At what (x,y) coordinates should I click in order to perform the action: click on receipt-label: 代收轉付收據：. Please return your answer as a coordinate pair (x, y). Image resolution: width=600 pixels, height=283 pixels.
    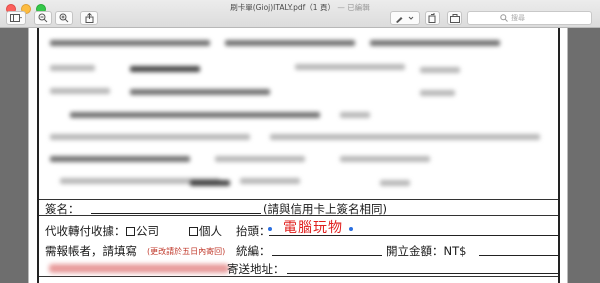
    Looking at the image, I should click on (85, 231).